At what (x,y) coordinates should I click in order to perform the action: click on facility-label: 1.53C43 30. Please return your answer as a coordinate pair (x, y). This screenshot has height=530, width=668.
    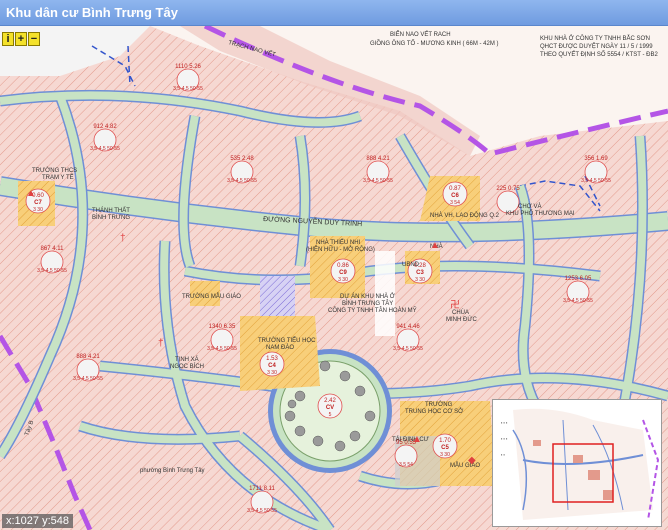
    Looking at the image, I should click on (272, 364).